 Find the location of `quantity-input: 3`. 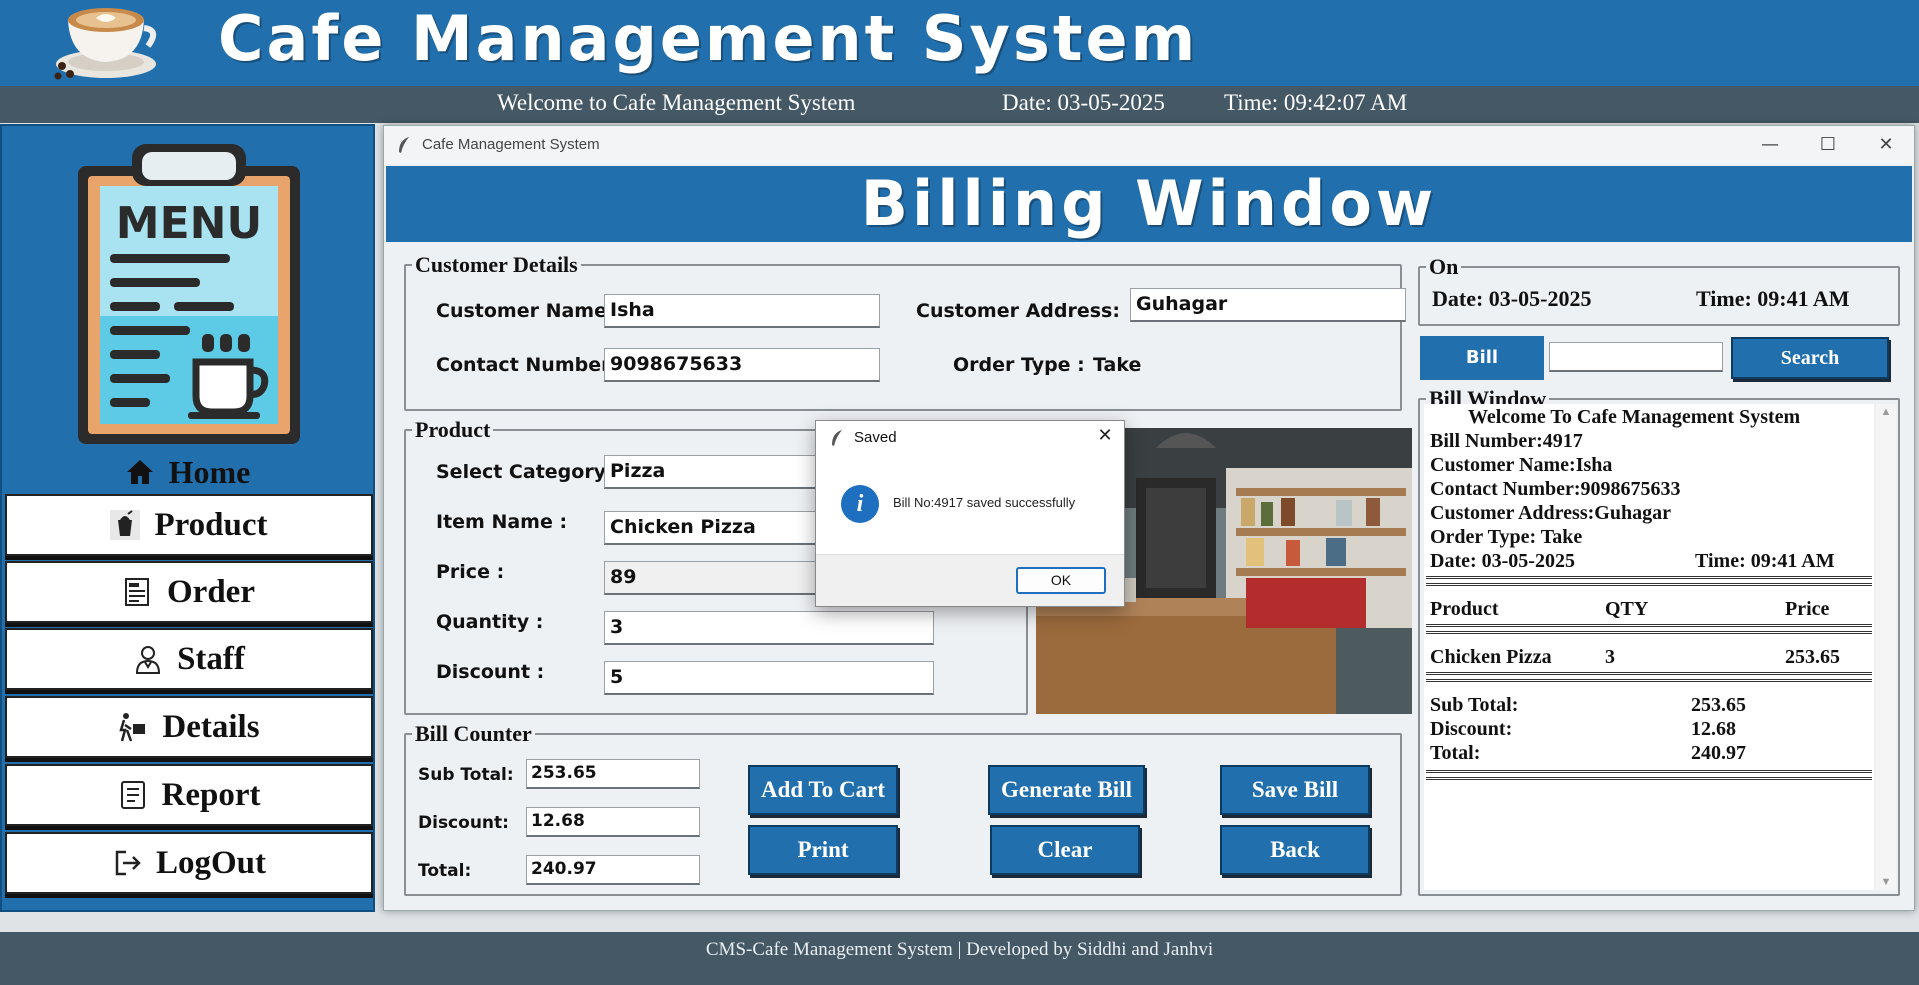

quantity-input: 3 is located at coordinates (769, 628).